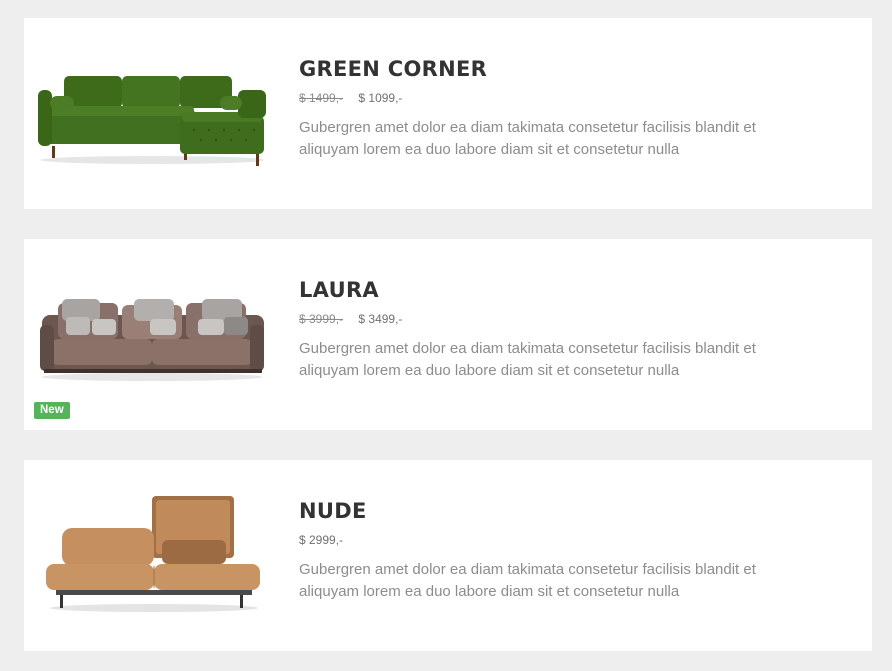 The image size is (892, 671). Describe the element at coordinates (321, 540) in the screenshot. I see `current-price: $ 2999,-` at that location.